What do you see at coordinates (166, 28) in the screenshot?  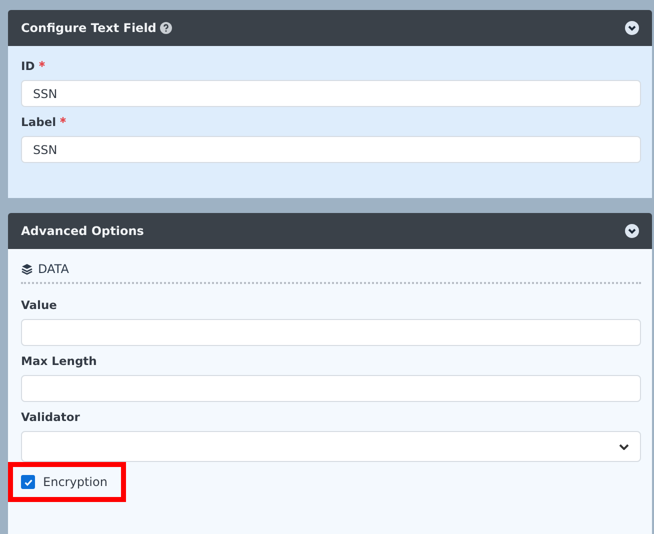 I see `help-icon` at bounding box center [166, 28].